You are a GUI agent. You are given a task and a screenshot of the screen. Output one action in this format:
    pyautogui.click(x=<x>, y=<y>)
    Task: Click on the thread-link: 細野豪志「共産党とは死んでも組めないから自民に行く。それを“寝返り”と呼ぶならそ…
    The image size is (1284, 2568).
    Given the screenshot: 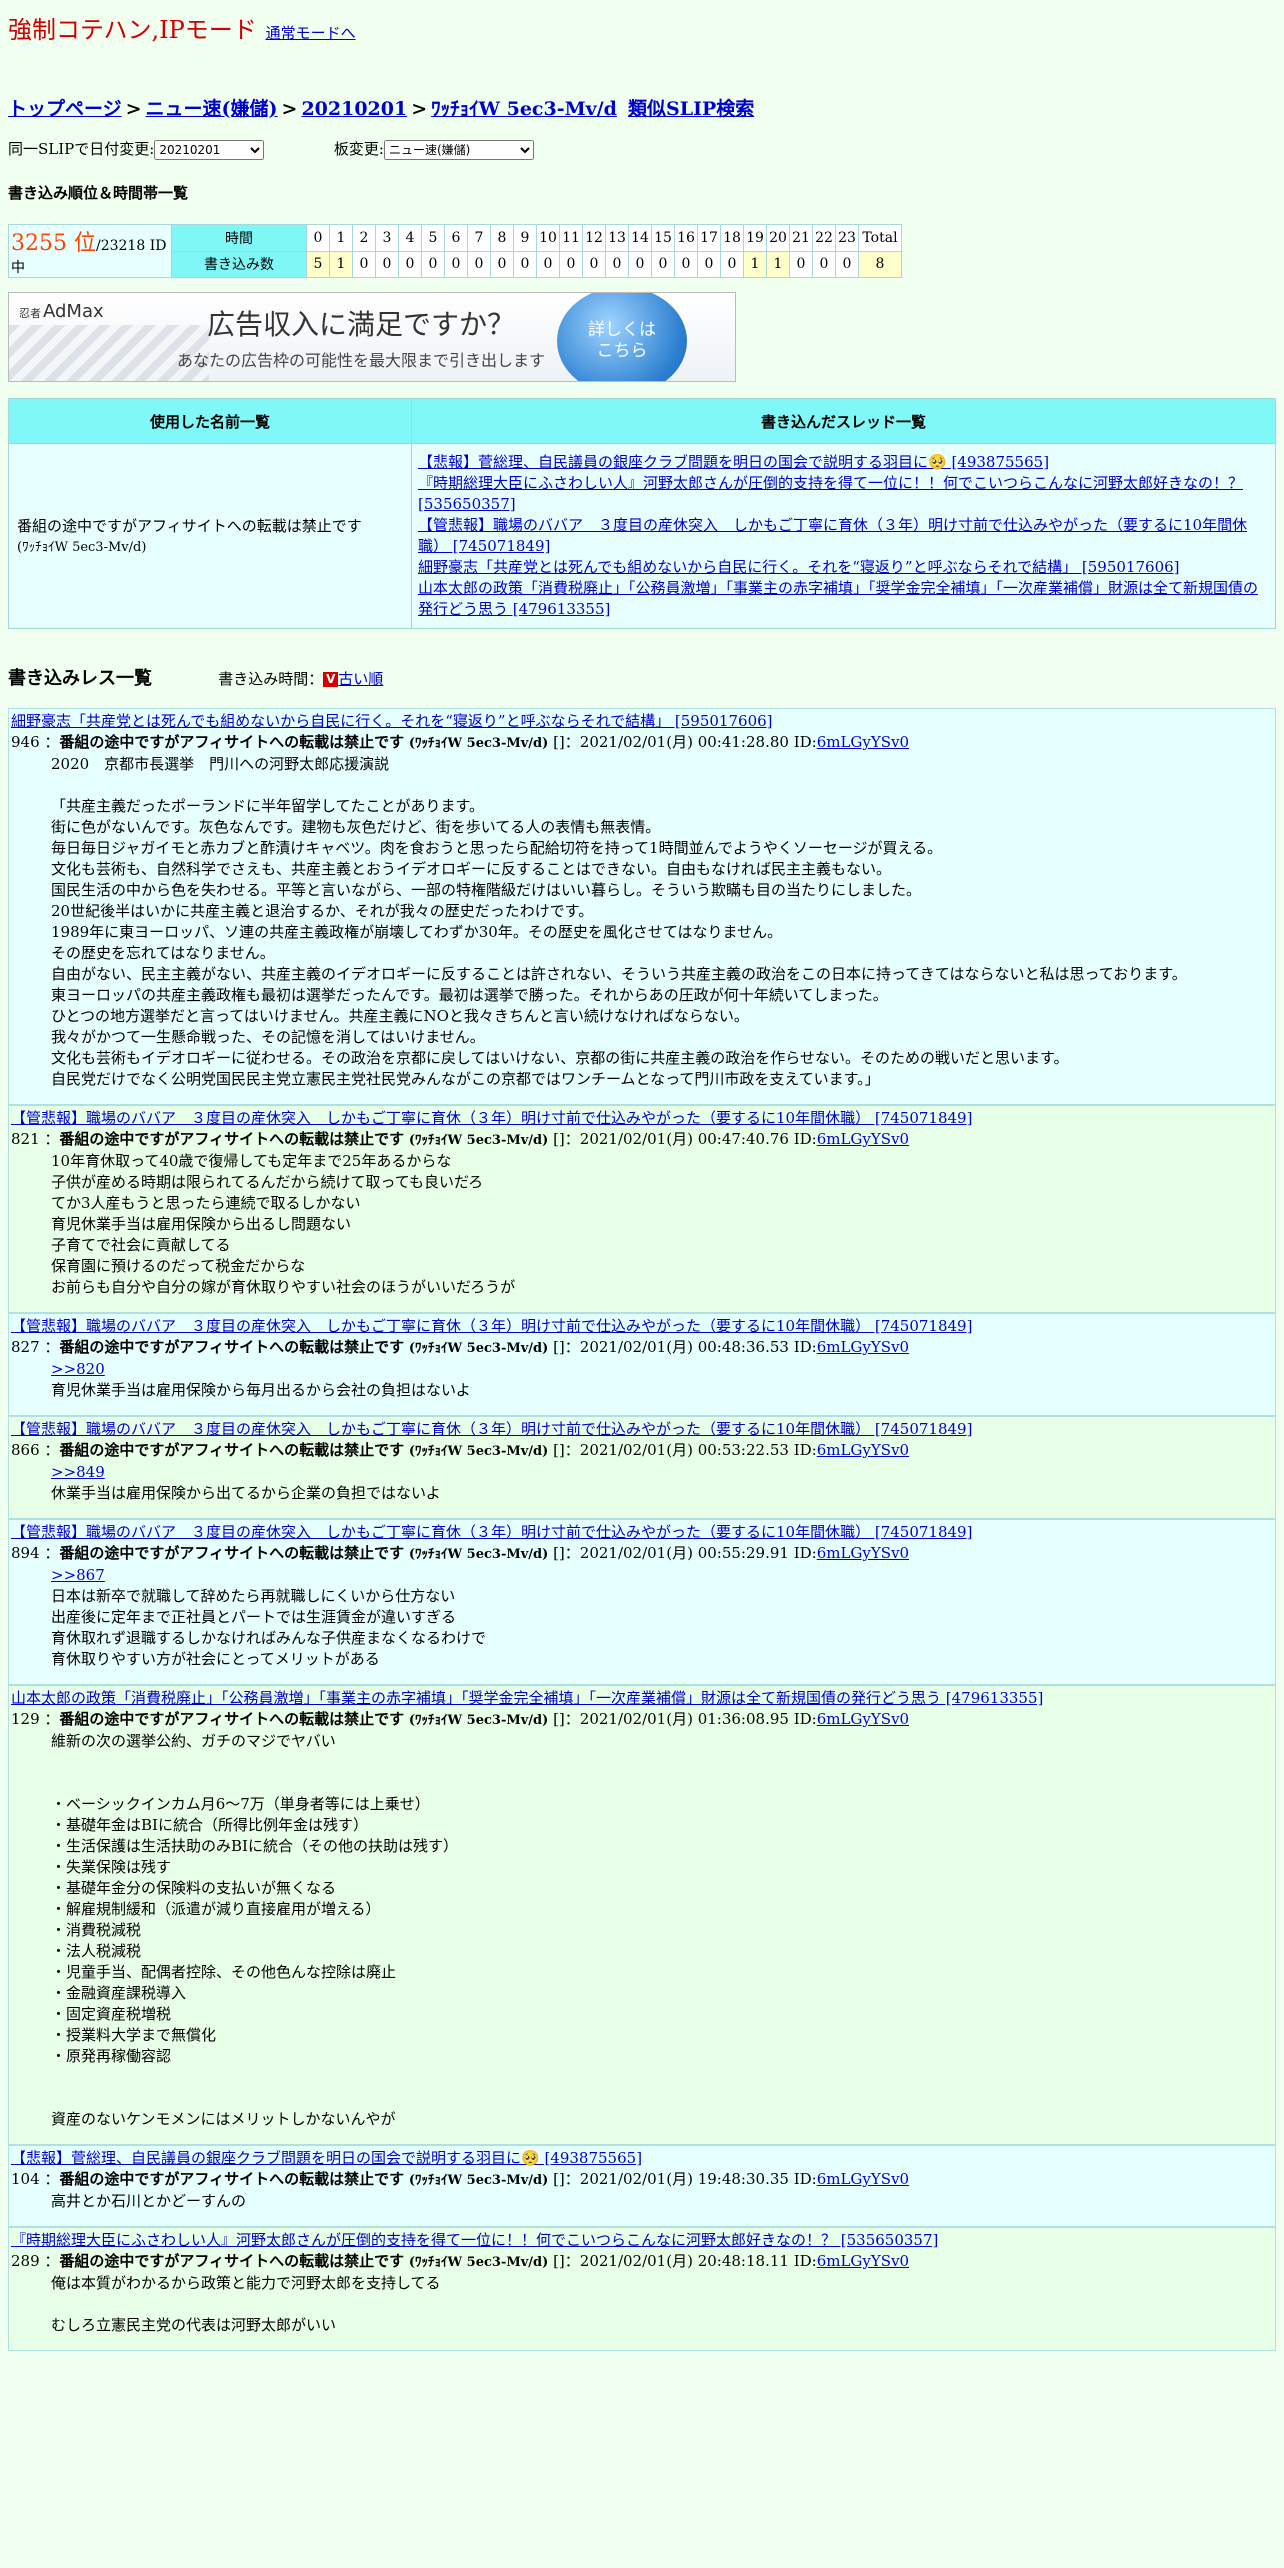 What is the action you would take?
    pyautogui.click(x=799, y=567)
    